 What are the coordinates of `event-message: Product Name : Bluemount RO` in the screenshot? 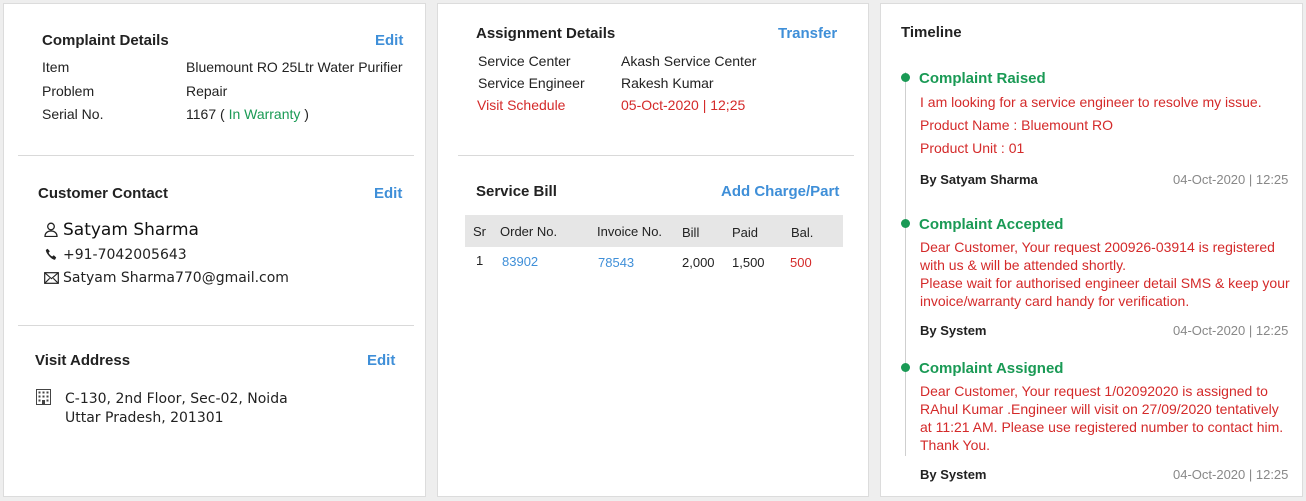 It's located at (1016, 125).